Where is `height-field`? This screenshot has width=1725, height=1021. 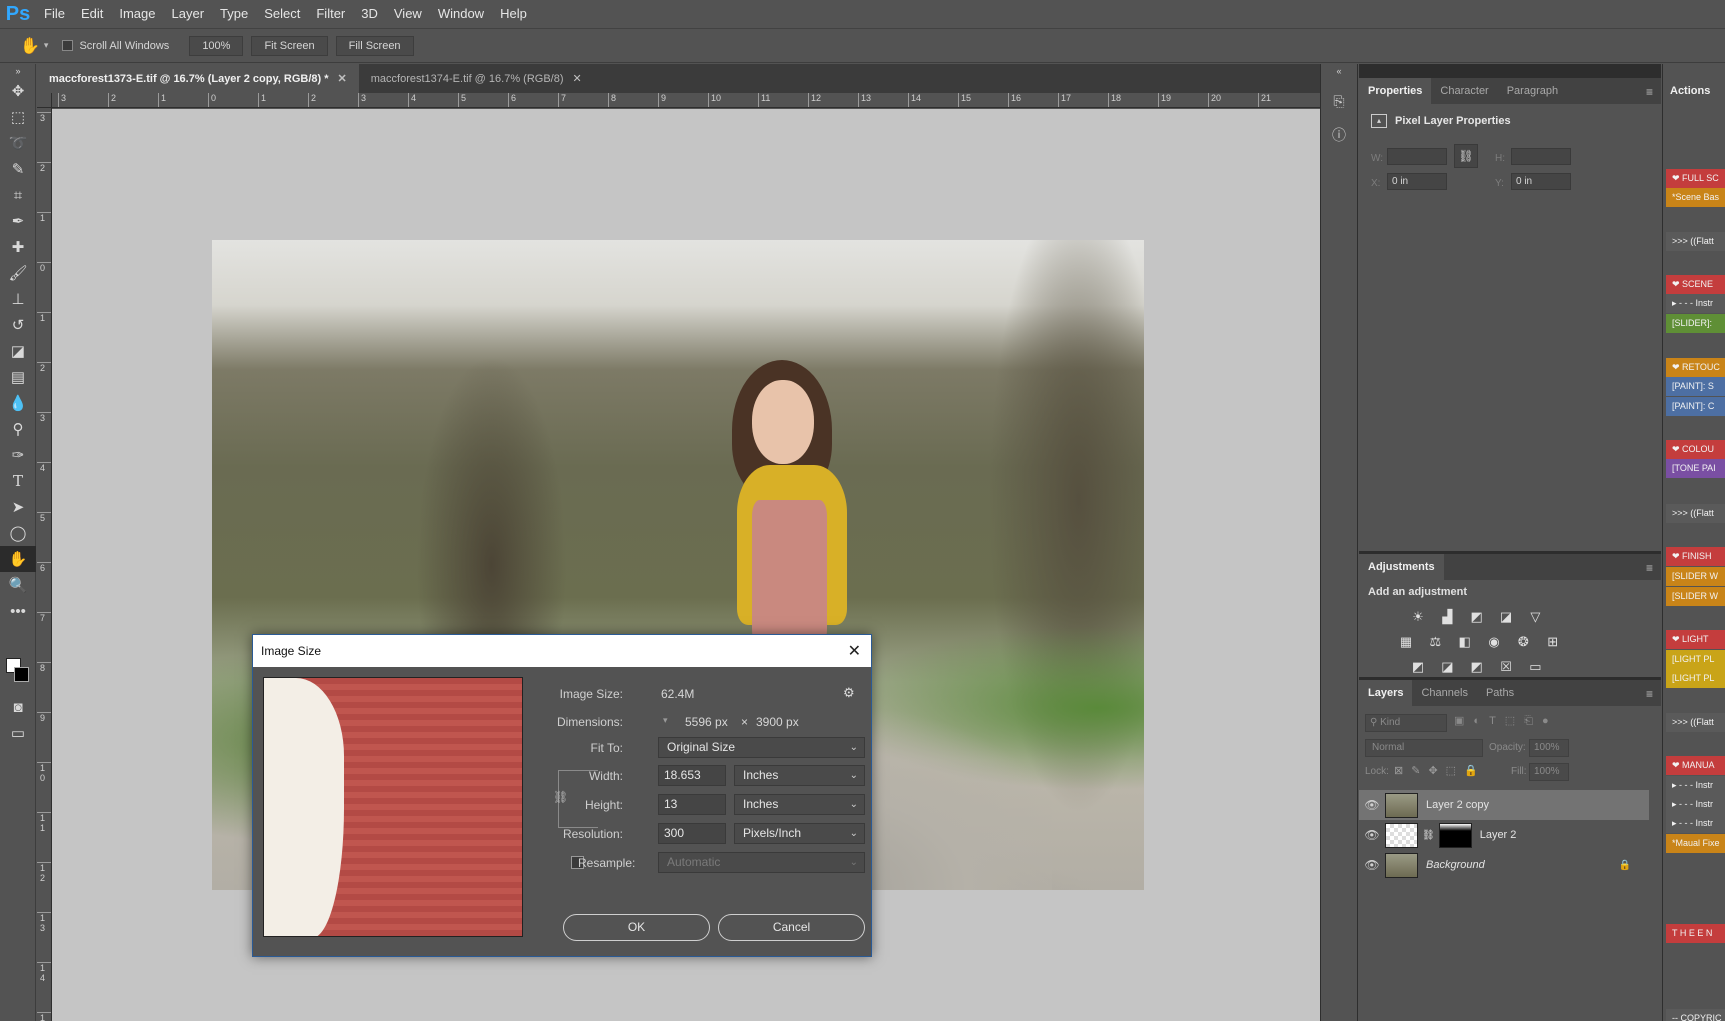 height-field is located at coordinates (1541, 156).